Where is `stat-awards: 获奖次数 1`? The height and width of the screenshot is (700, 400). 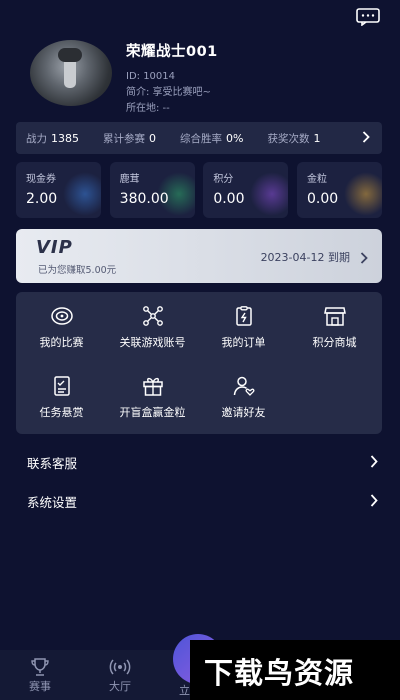 stat-awards: 获奖次数 1 is located at coordinates (293, 138).